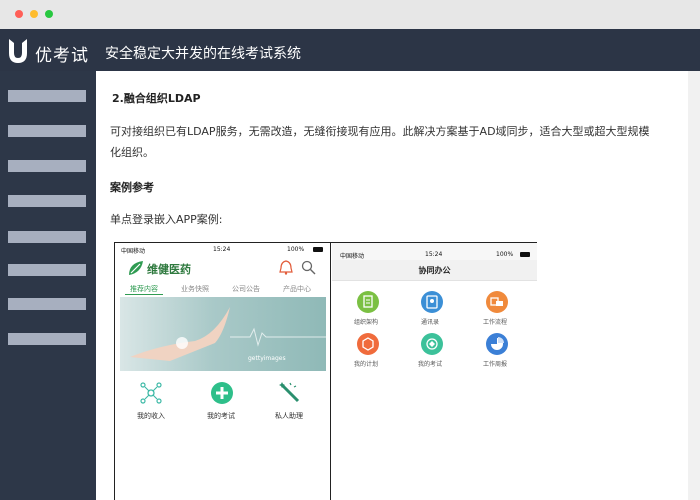  What do you see at coordinates (136, 268) in the screenshot?
I see `leaf-logo-icon` at bounding box center [136, 268].